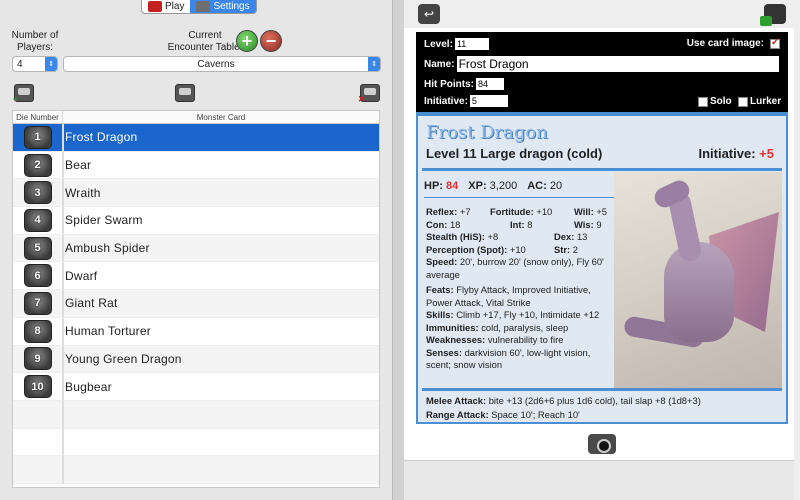 The height and width of the screenshot is (500, 800). Describe the element at coordinates (488, 101) in the screenshot. I see `initiative-field` at that location.